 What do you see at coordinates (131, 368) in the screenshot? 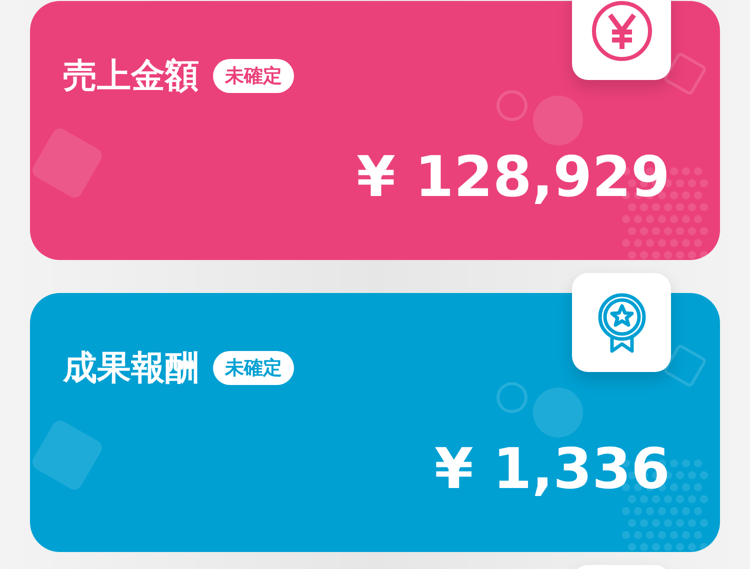
I see `card-title: 成果報酬` at bounding box center [131, 368].